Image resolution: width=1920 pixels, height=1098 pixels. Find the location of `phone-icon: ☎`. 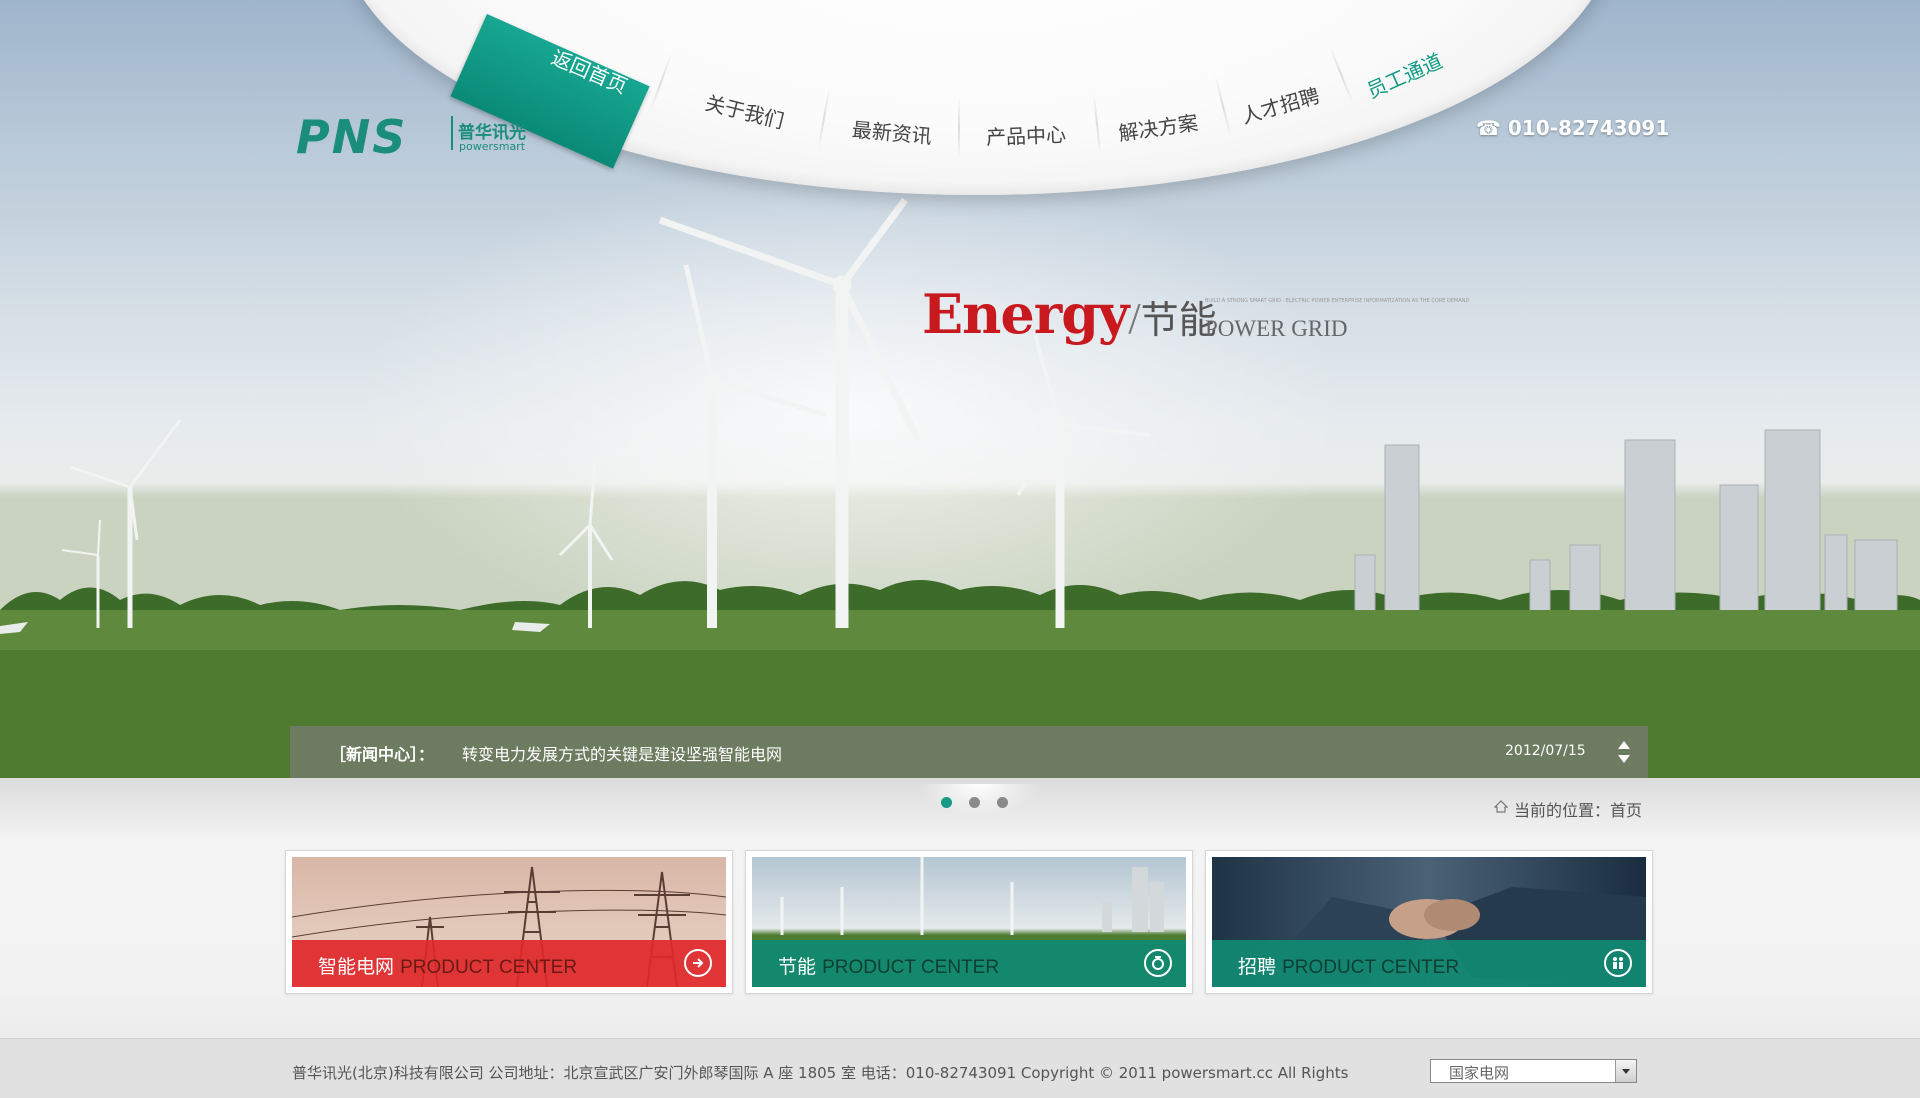

phone-icon: ☎ is located at coordinates (1488, 128).